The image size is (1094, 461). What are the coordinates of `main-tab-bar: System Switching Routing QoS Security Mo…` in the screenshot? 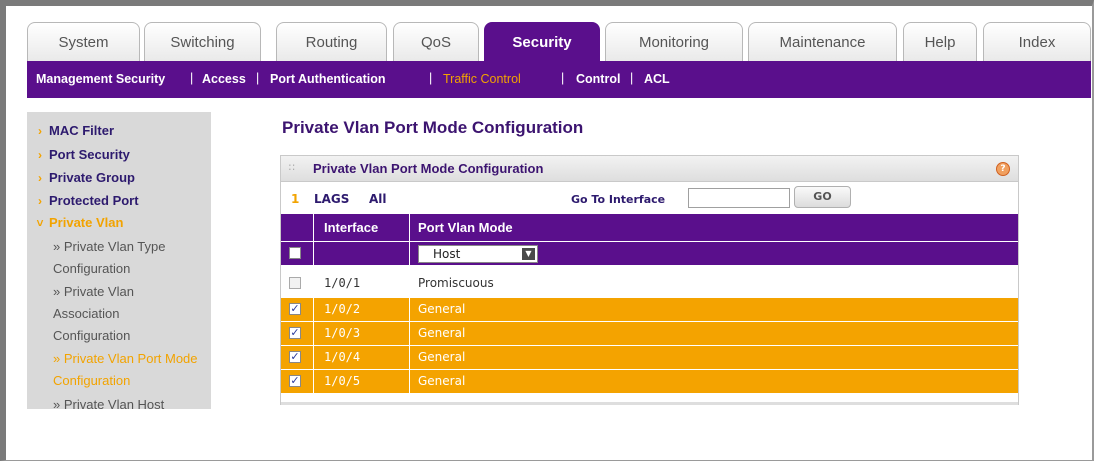 It's located at (559, 42).